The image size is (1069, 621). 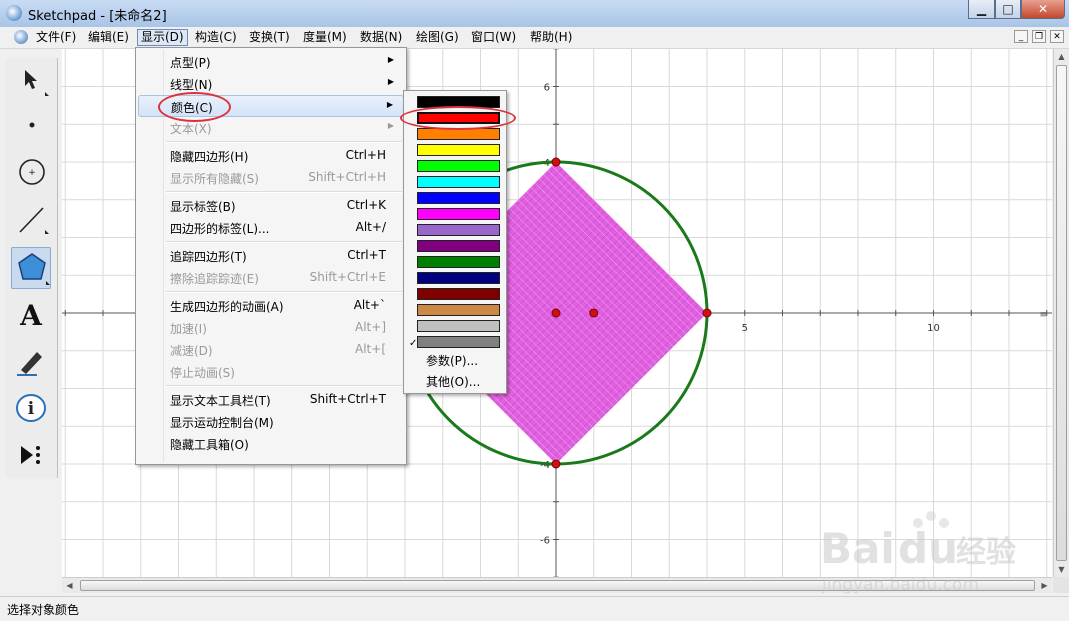 I want to click on x-tick-label: 5, so click(x=745, y=328).